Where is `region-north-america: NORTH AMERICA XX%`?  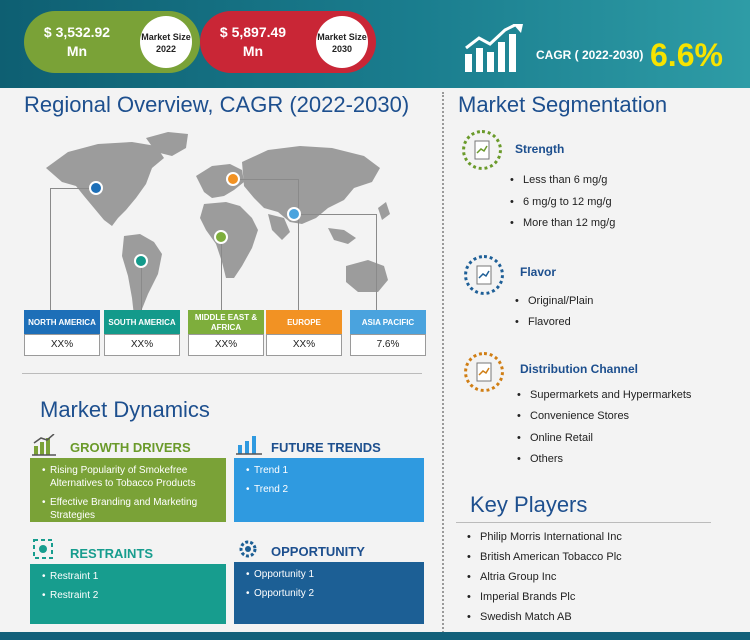
region-north-america: NORTH AMERICA XX% is located at coordinates (62, 333).